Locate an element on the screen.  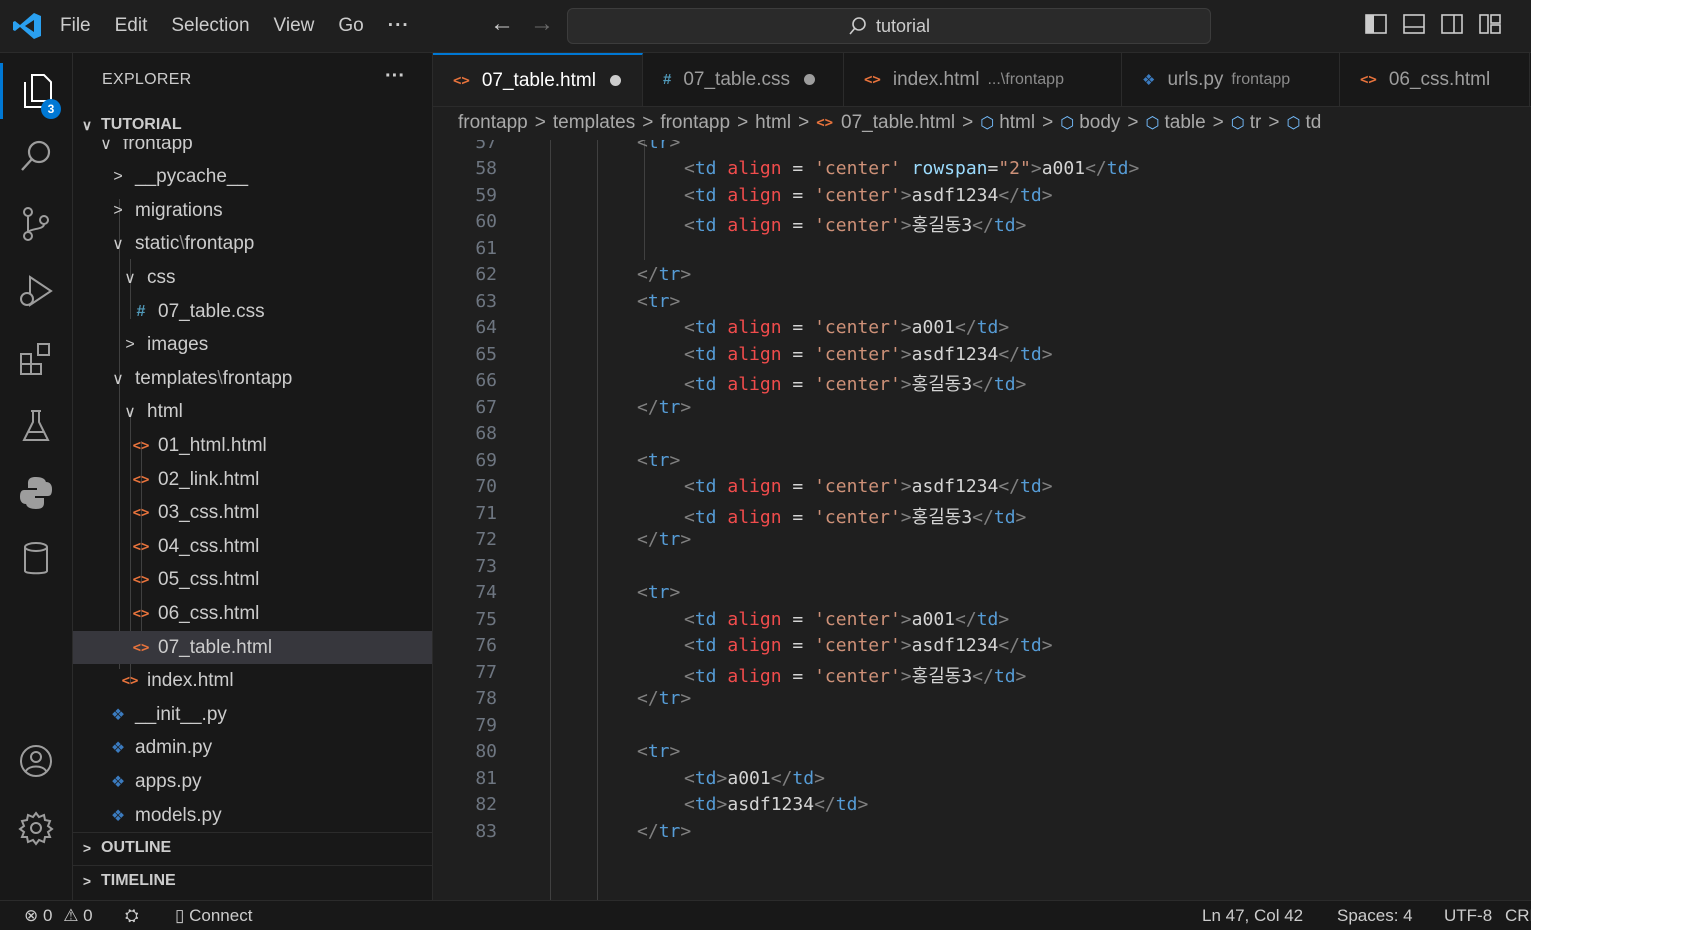
connect-button: ▯ Connect is located at coordinates (213, 916).